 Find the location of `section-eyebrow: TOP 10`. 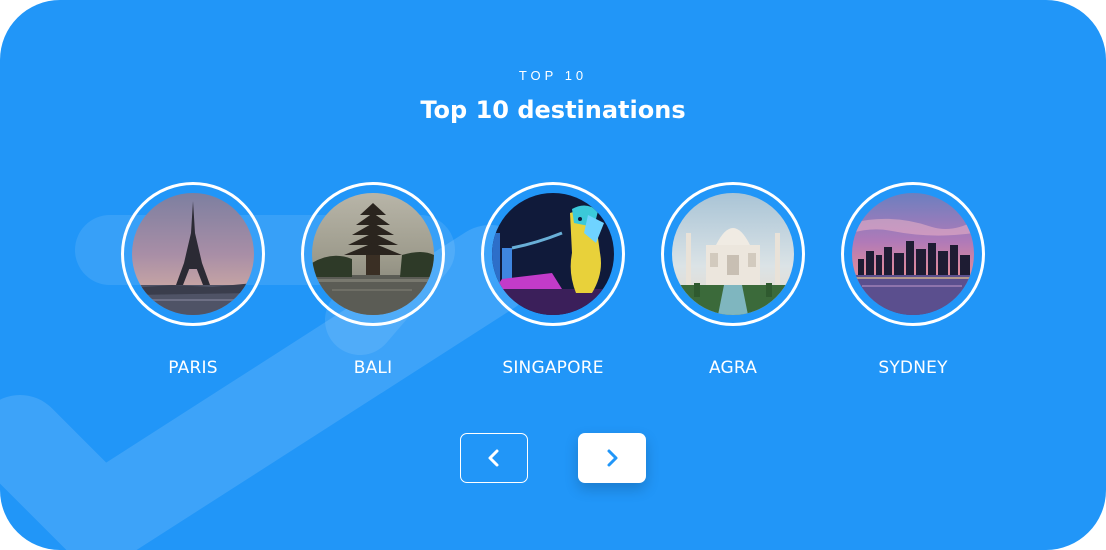

section-eyebrow: TOP 10 is located at coordinates (553, 75).